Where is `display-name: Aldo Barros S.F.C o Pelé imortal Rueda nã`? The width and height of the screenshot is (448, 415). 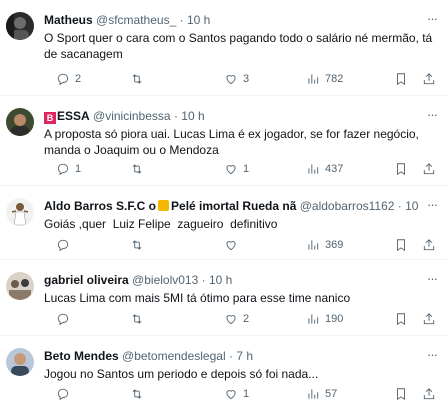
display-name: Aldo Barros S.F.C o Pelé imortal Rueda nã is located at coordinates (170, 206).